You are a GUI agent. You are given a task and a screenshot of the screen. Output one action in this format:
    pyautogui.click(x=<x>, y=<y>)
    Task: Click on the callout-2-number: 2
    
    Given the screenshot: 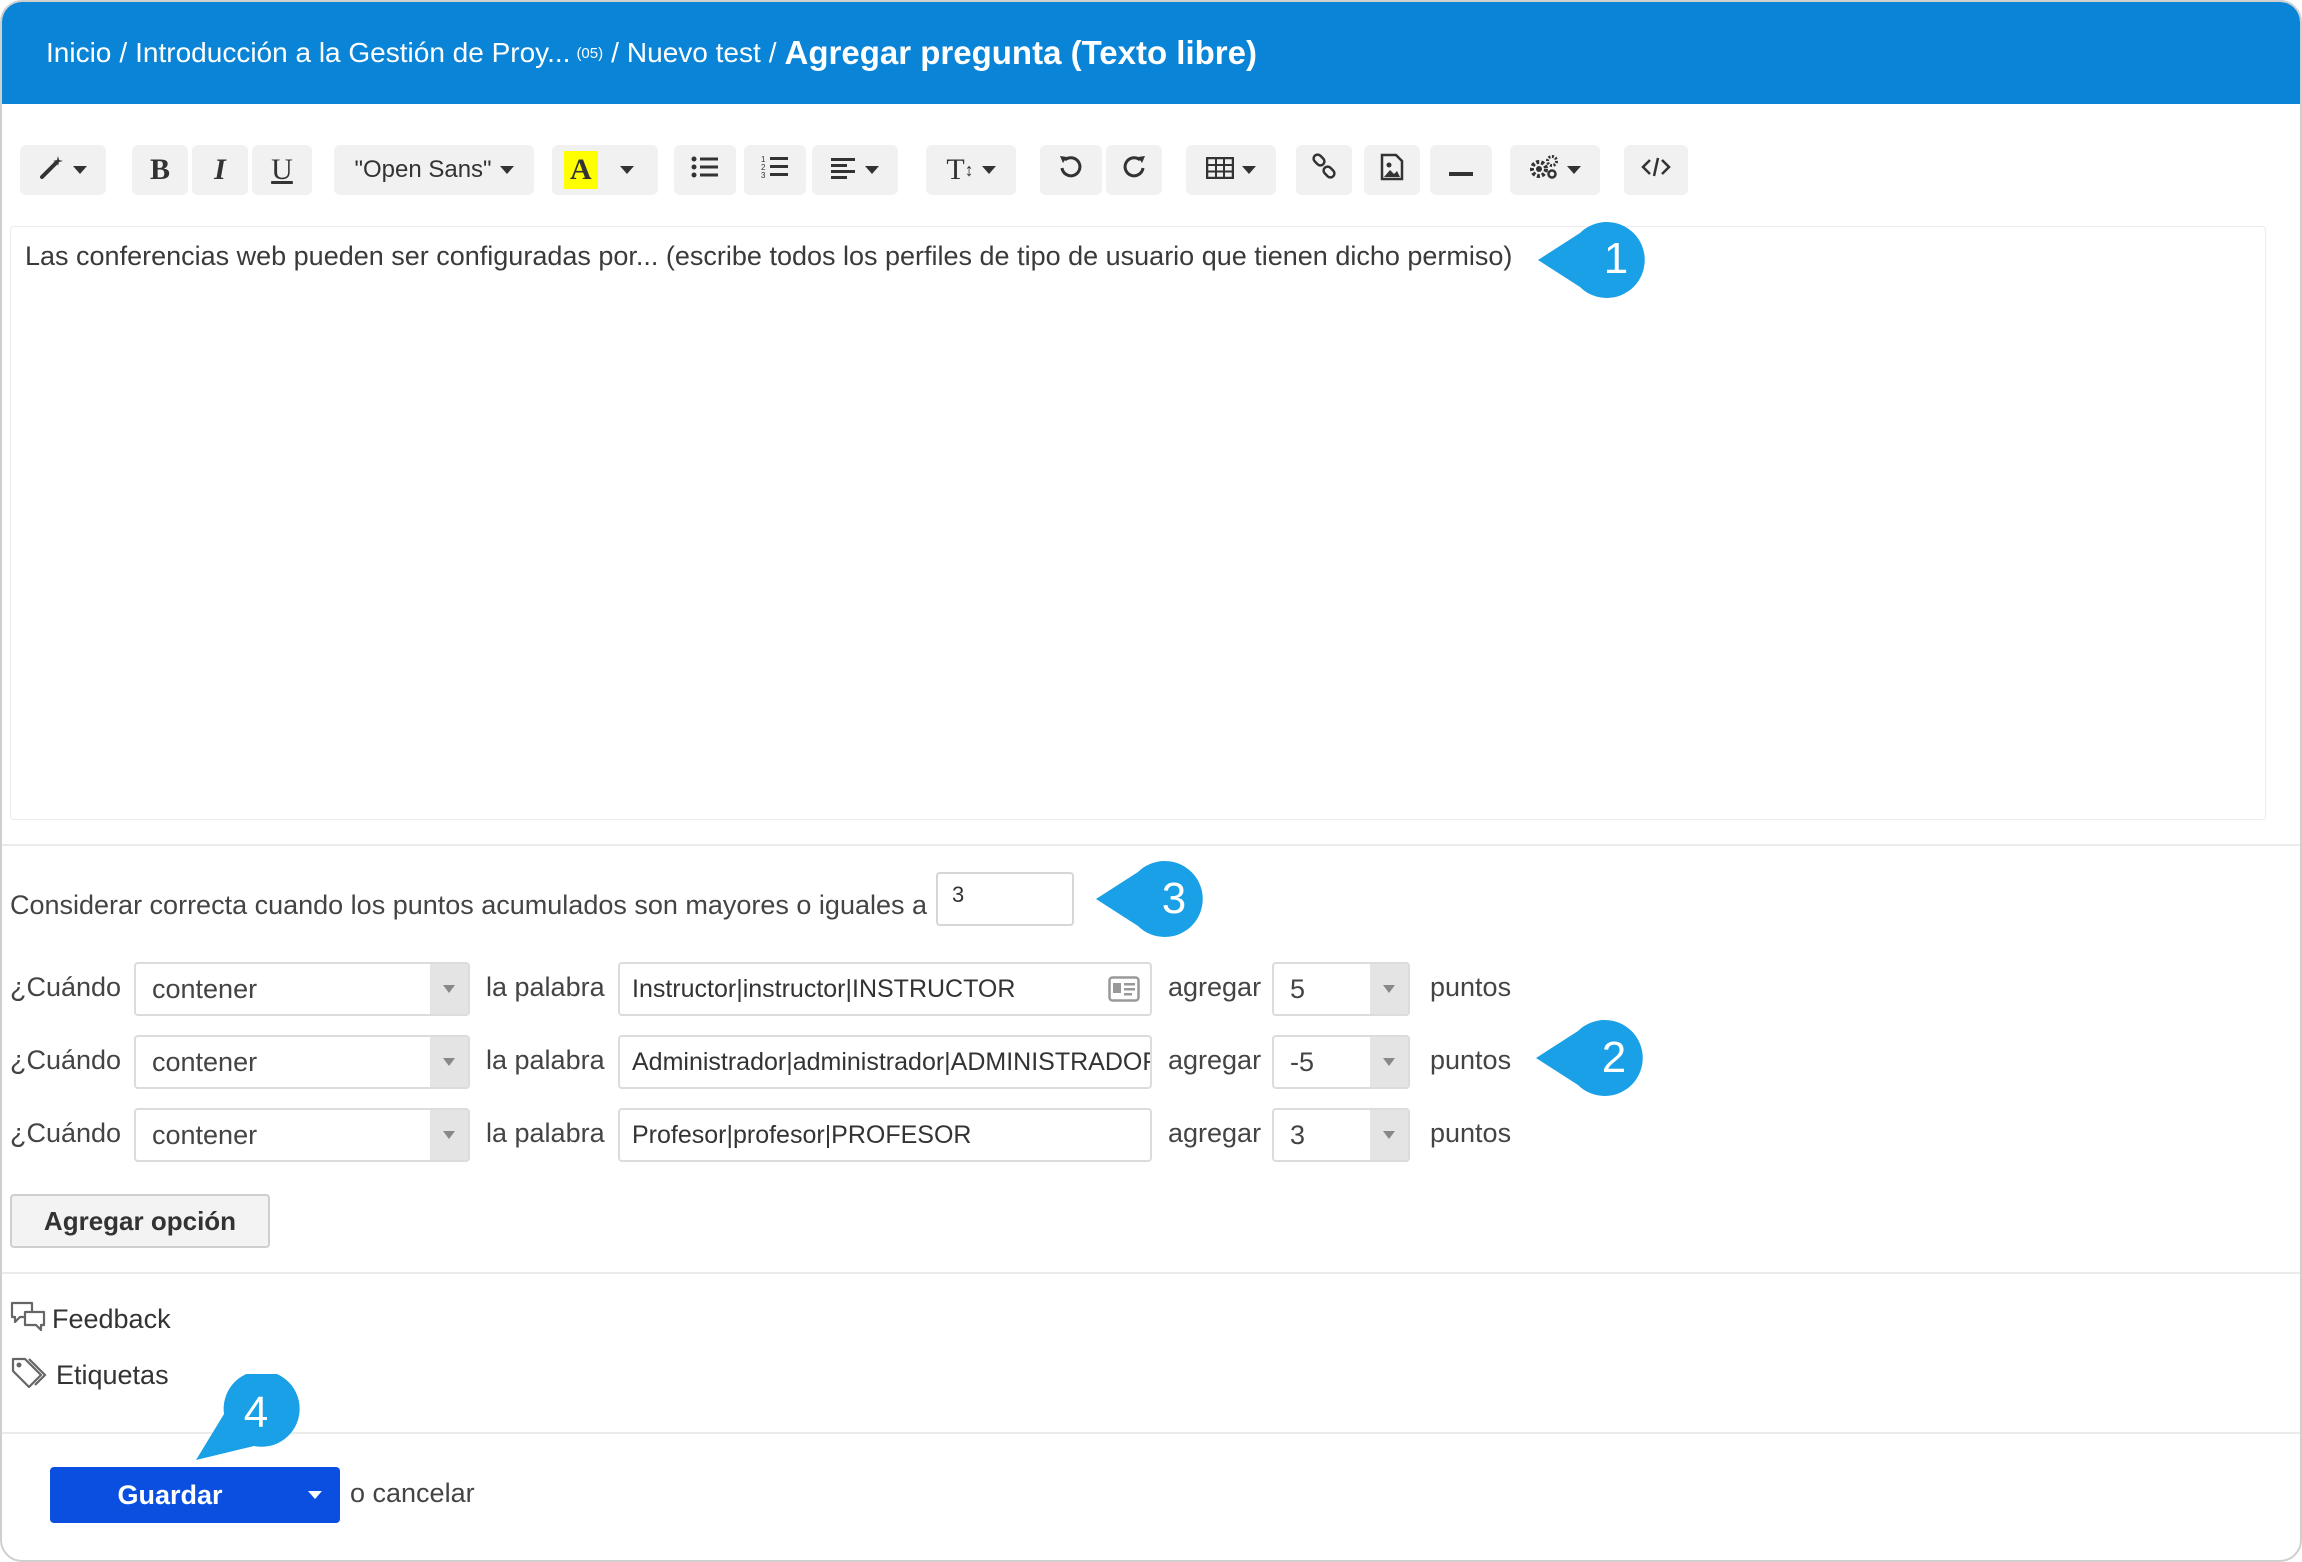 What is the action you would take?
    pyautogui.click(x=1614, y=1057)
    